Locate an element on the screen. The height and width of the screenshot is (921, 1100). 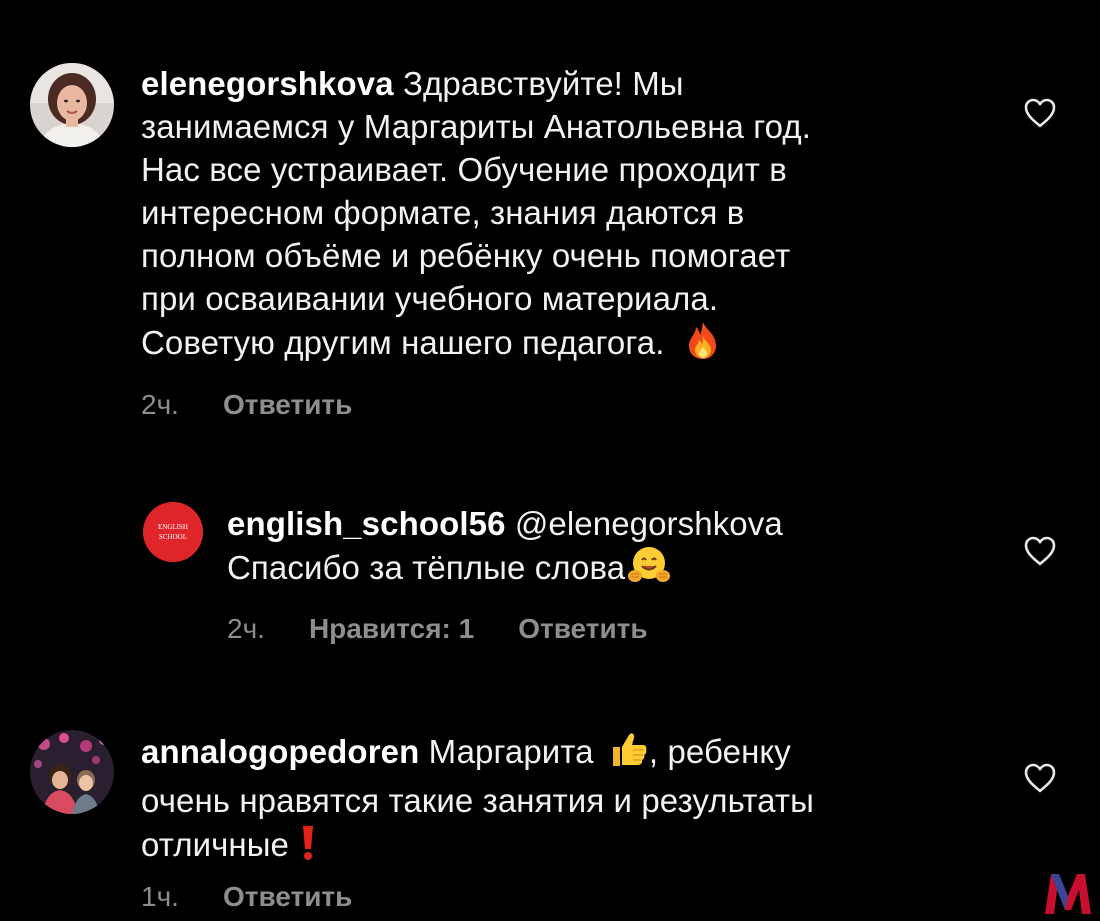
comment-text-line: Здравствуйте! Мы is located at coordinates (543, 83).